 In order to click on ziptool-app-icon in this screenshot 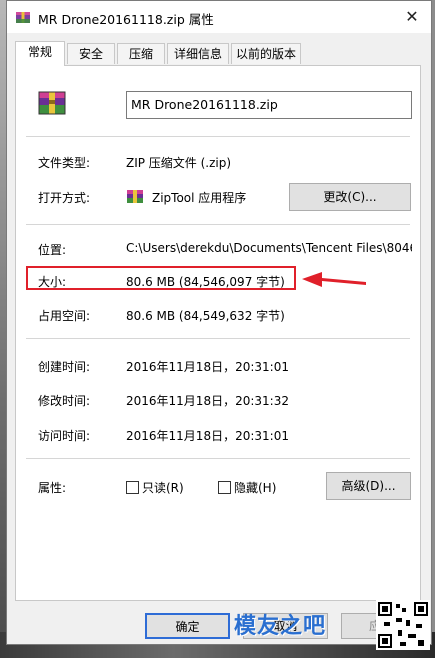, I will do `click(135, 196)`.